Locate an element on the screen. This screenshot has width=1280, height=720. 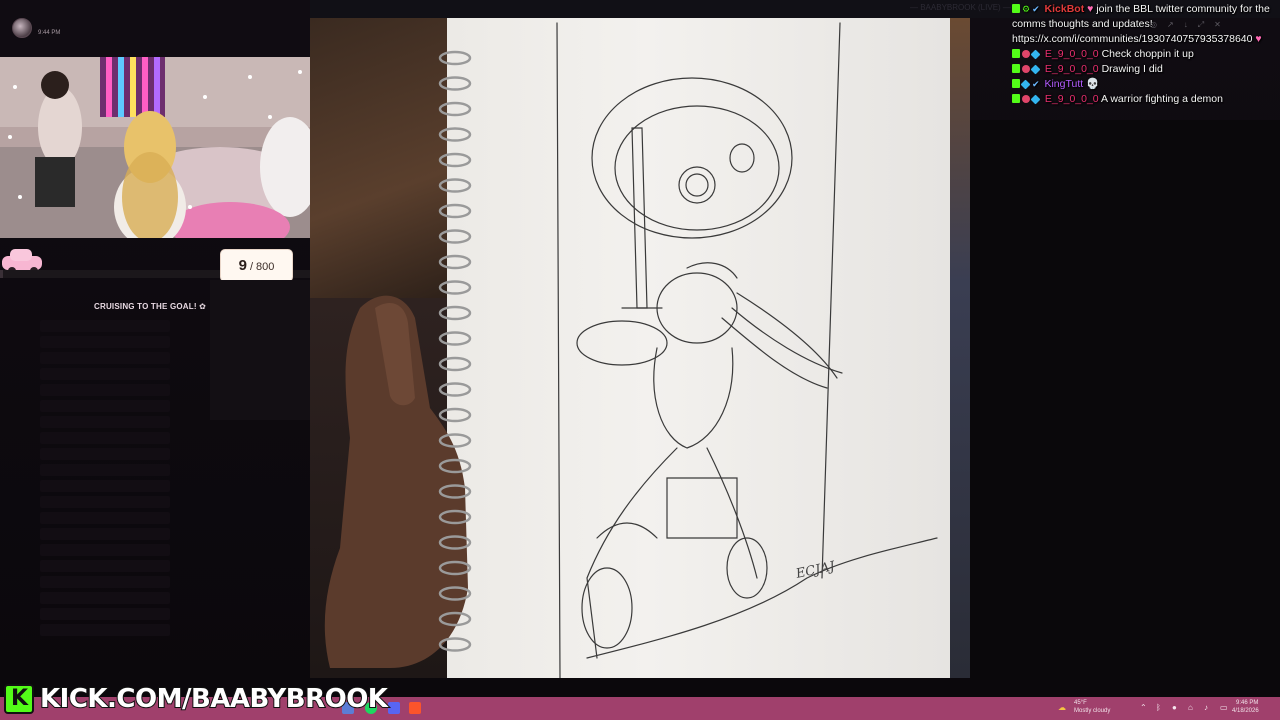
goal-target: 800 is located at coordinates (265, 267).